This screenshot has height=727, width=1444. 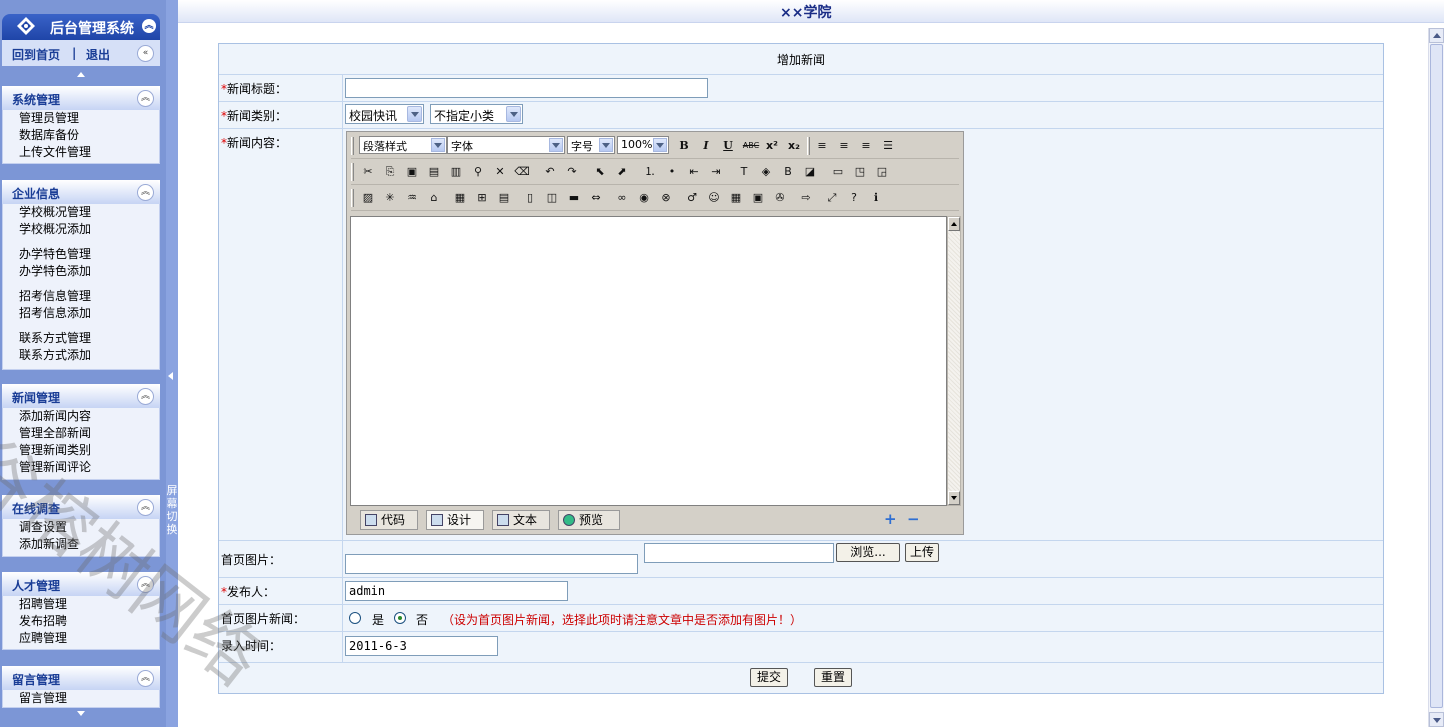 I want to click on menu-item: 办学特色添加, so click(x=55, y=271).